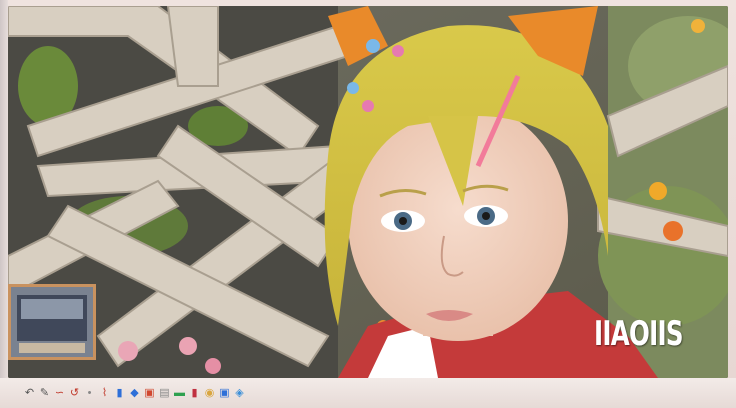  Describe the element at coordinates (164, 393) in the screenshot. I see `crop-icon: ▤` at that location.